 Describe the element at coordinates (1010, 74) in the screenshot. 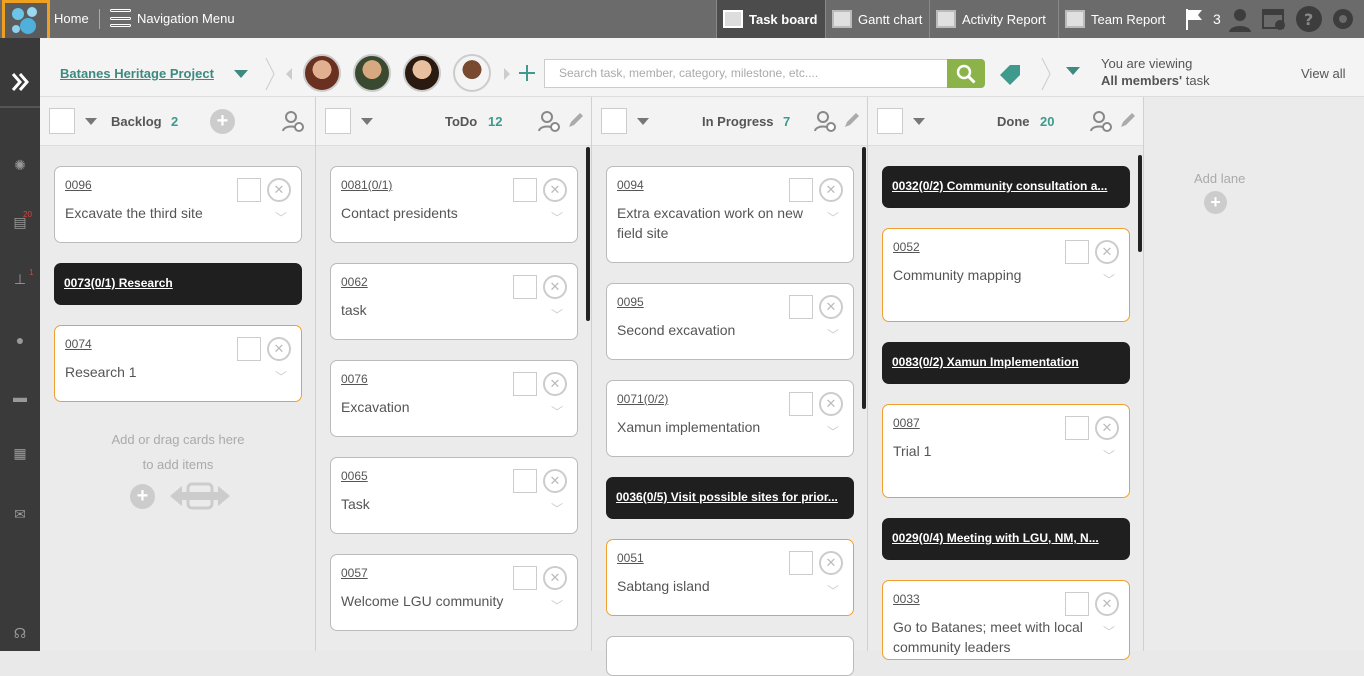

I see `tag-icon` at that location.